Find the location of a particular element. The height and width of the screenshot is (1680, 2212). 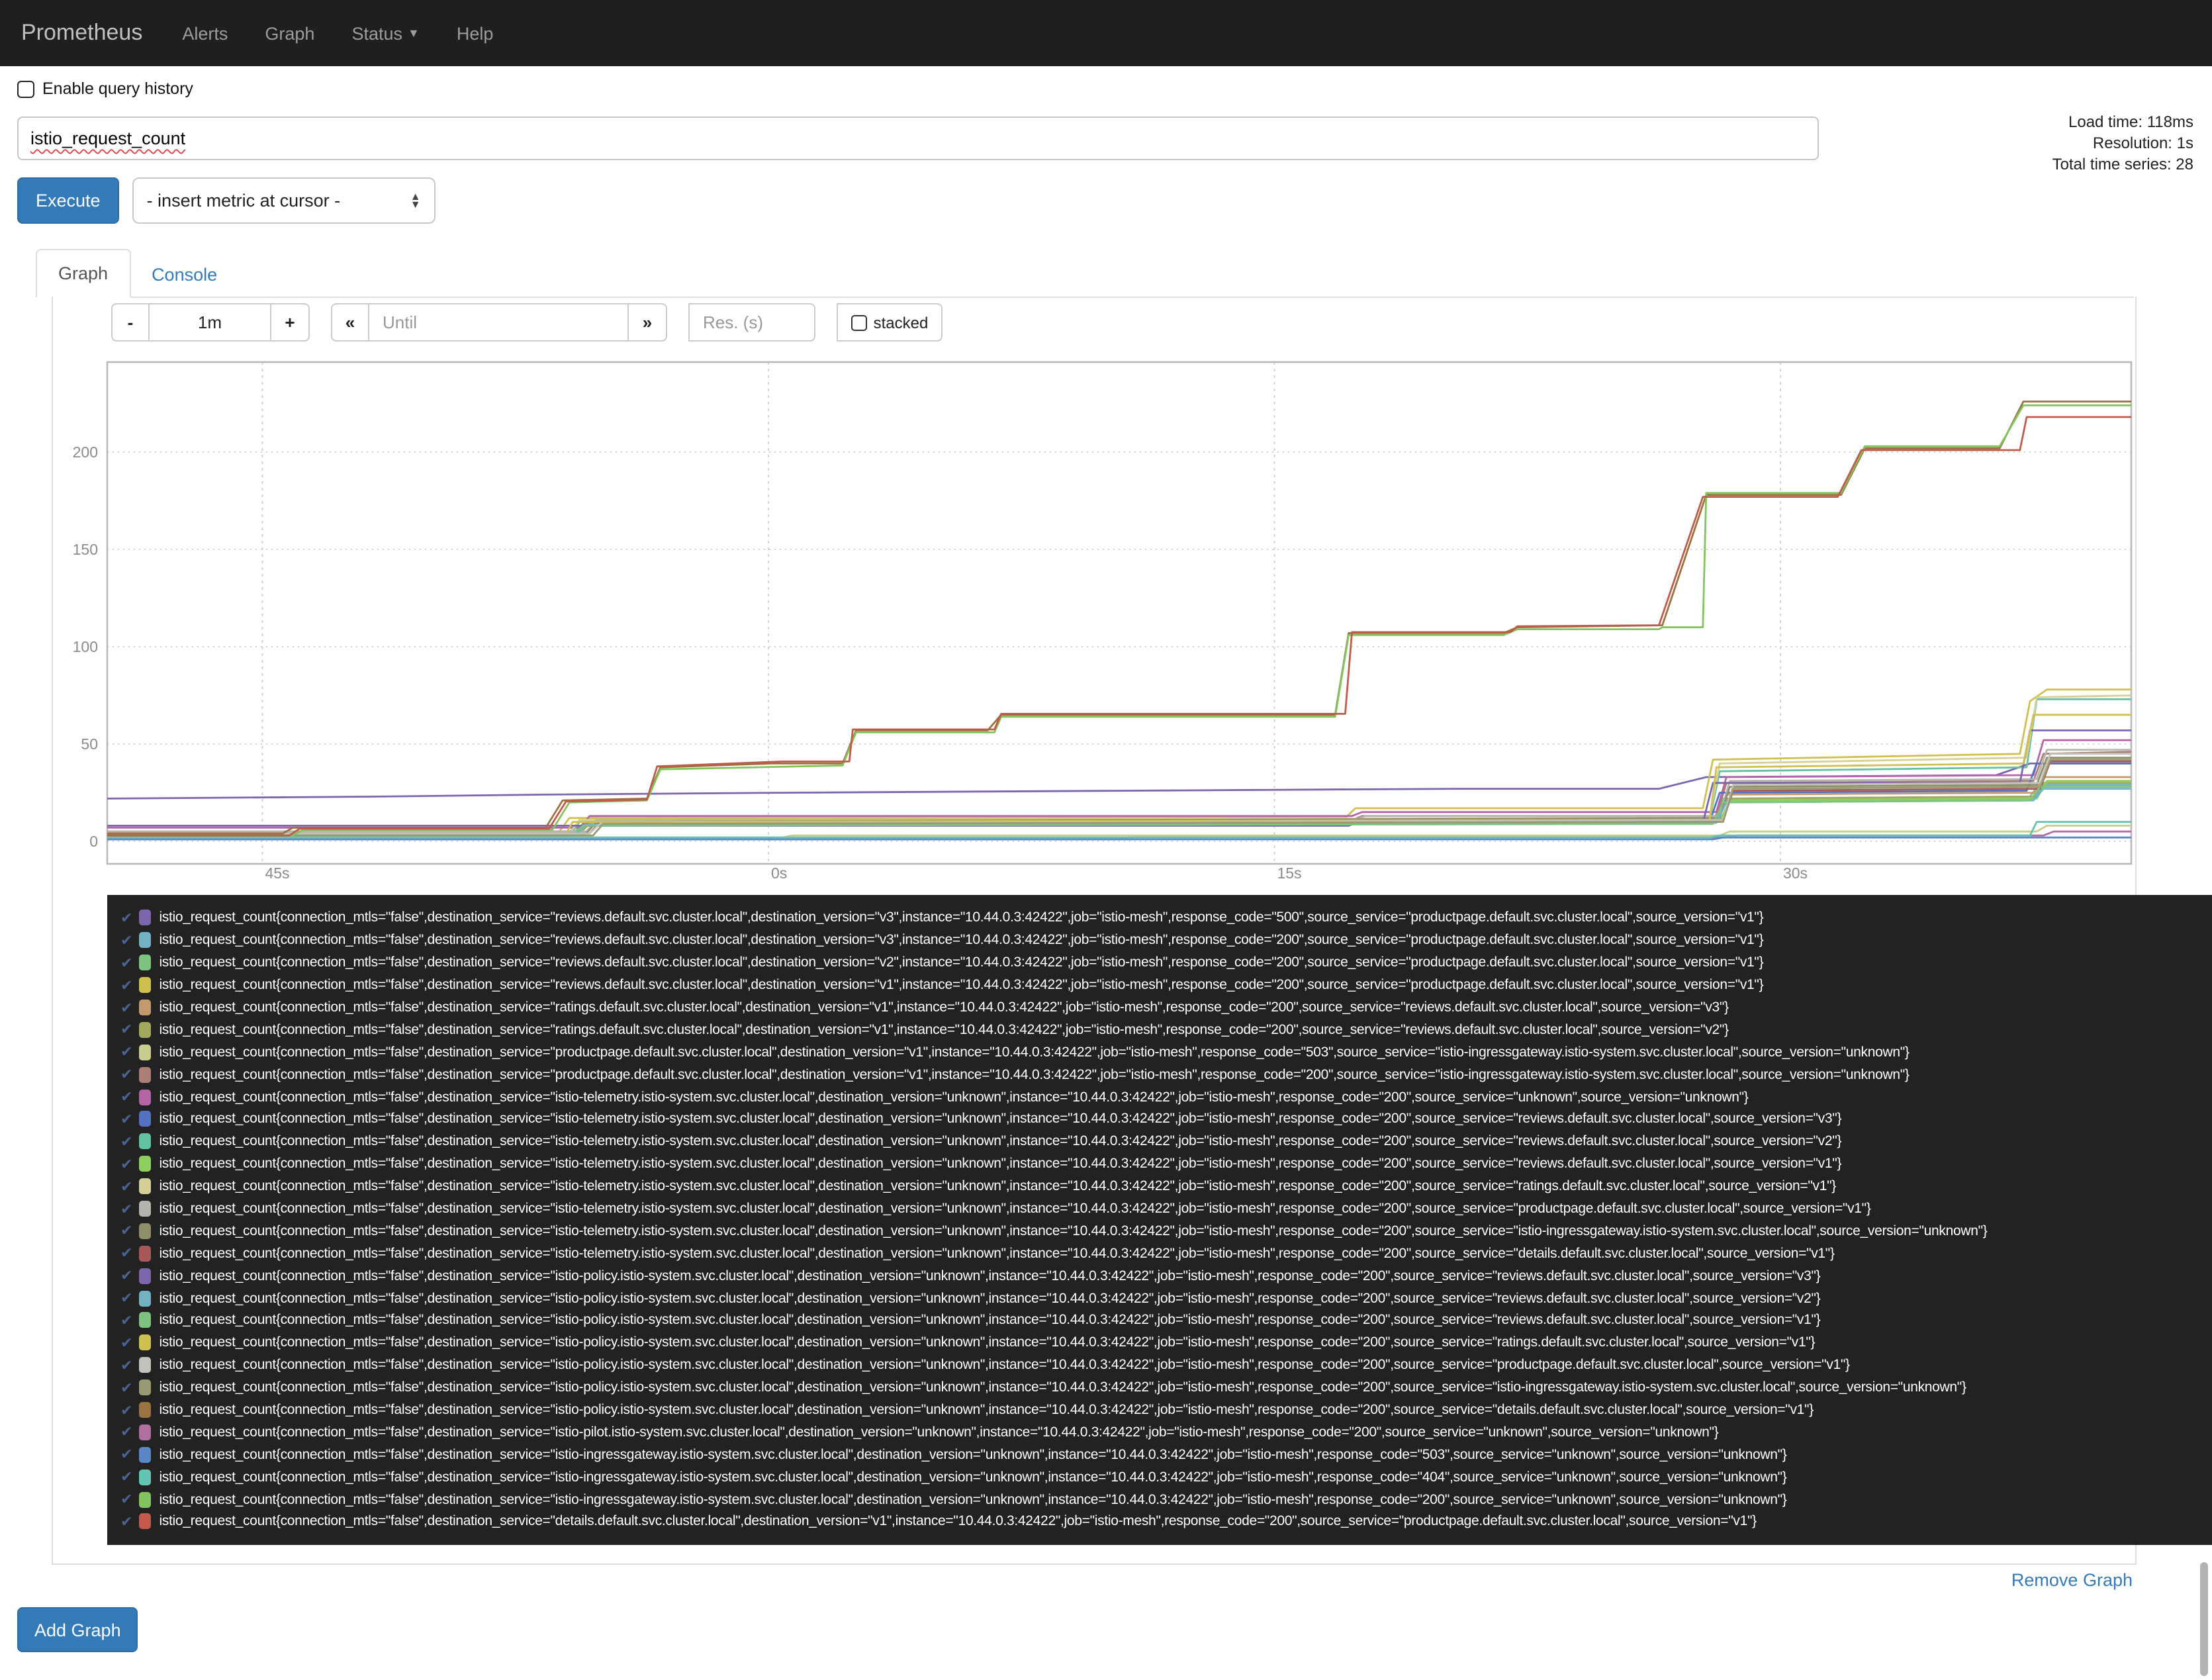

y-tick-label: 50 is located at coordinates (89, 744).